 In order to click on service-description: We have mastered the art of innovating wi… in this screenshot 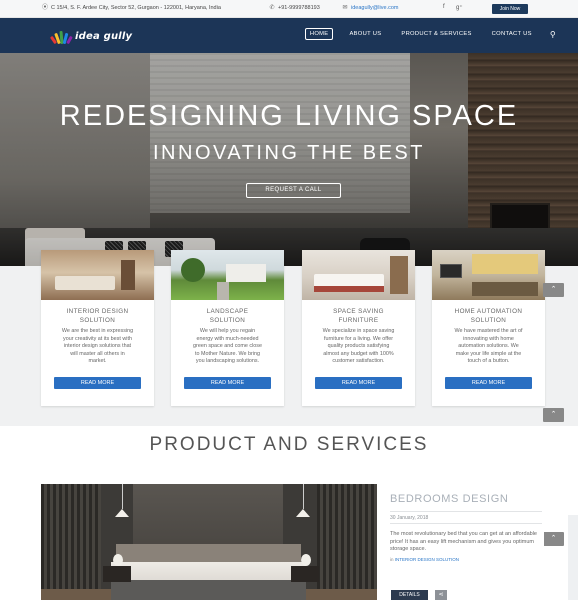, I will do `click(488, 346)`.